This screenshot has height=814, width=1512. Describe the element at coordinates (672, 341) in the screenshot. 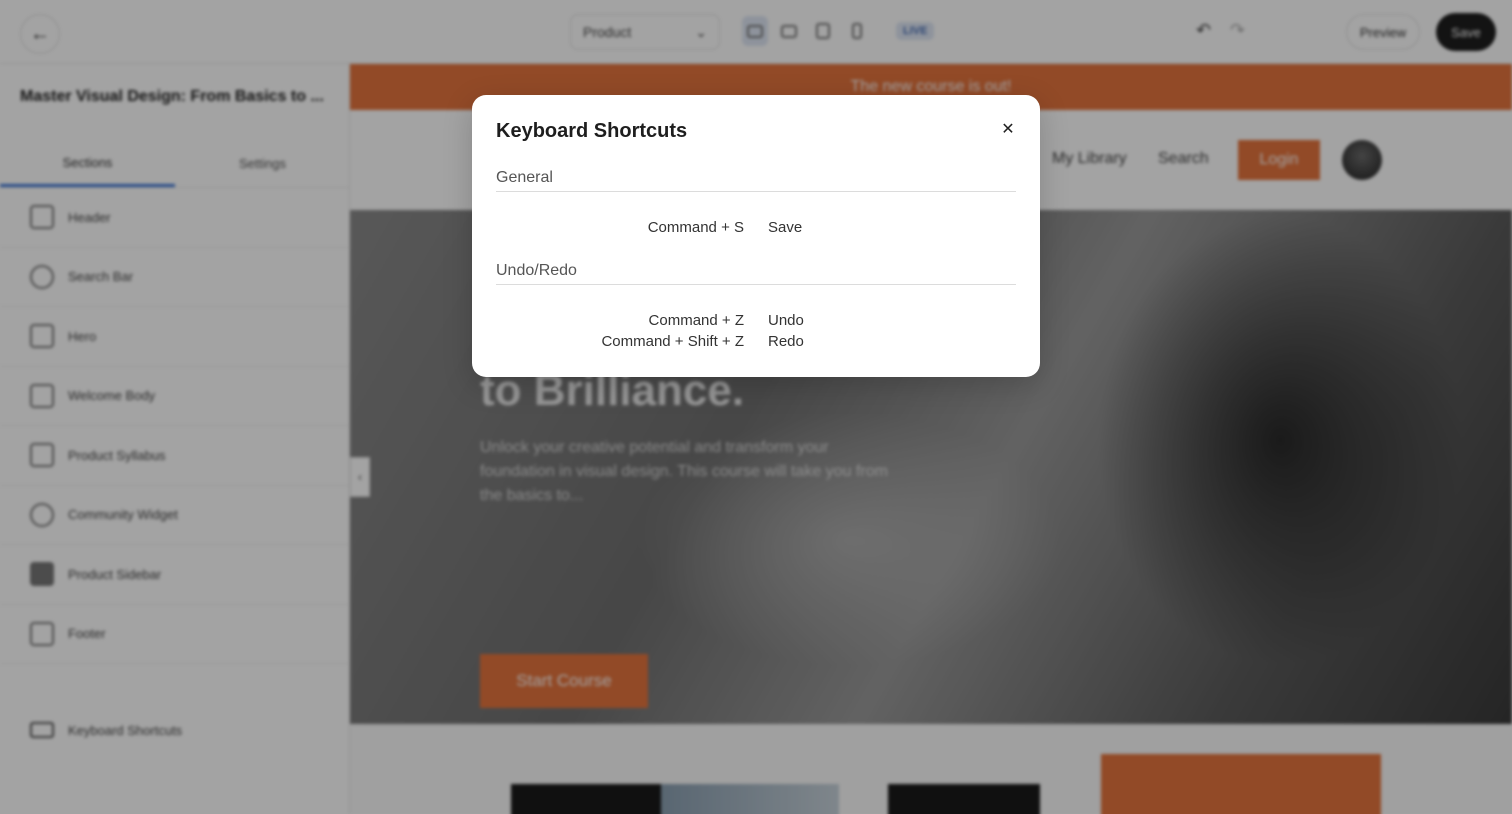

I see `shortcut-keys: Command + Shift + Z` at that location.